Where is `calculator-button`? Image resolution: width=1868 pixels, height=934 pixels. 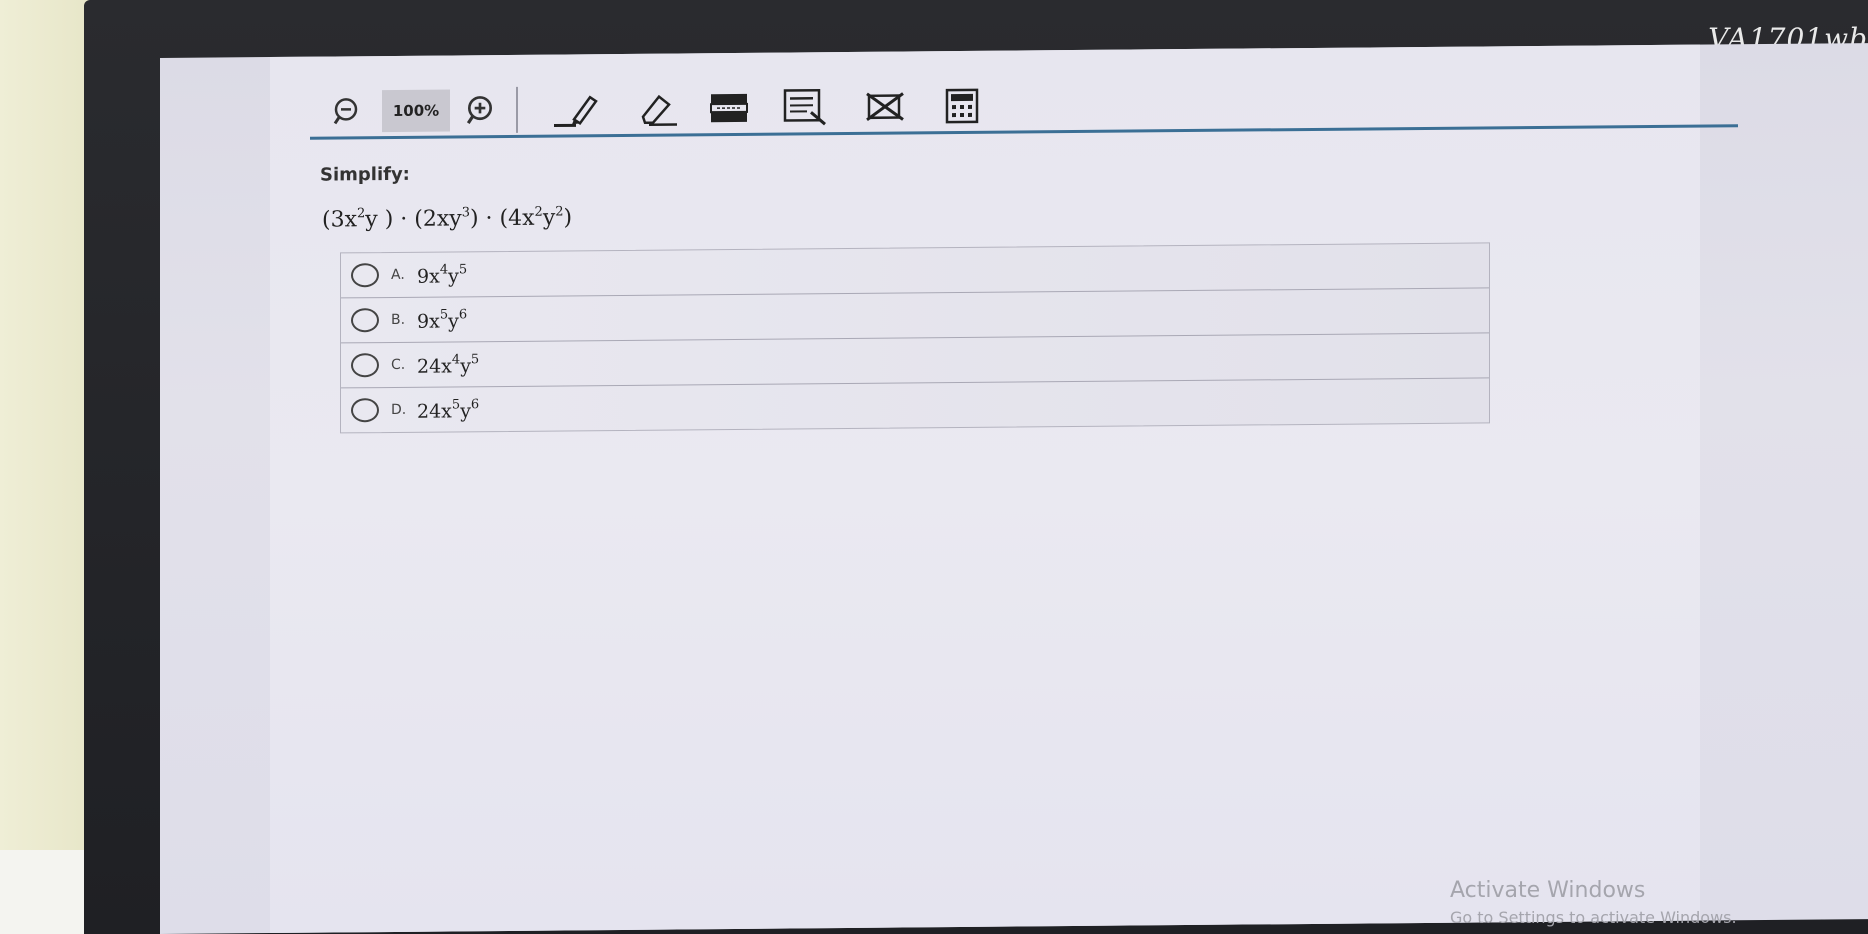
calculator-button is located at coordinates (962, 106).